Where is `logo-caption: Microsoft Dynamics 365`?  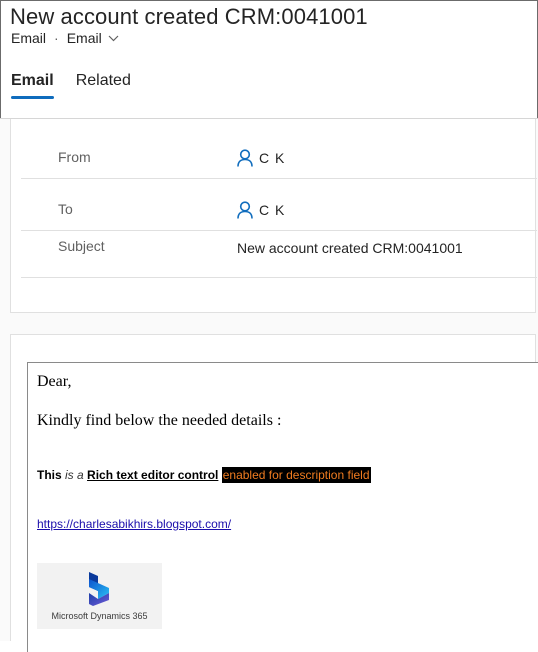
logo-caption: Microsoft Dynamics 365 is located at coordinates (99, 616).